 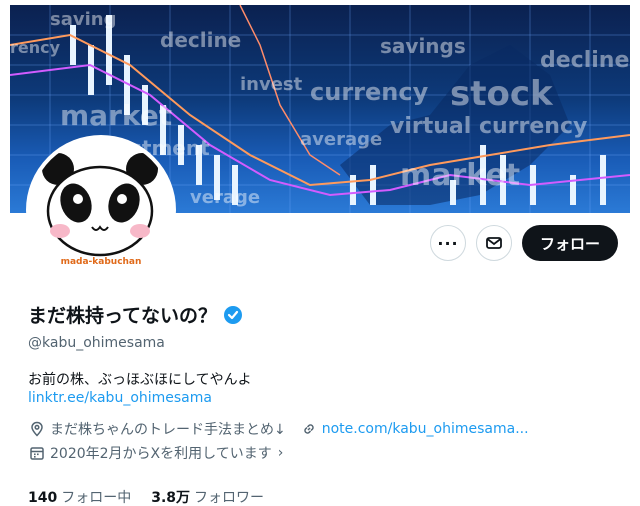 I want to click on banner-word: currency, so click(x=369, y=92).